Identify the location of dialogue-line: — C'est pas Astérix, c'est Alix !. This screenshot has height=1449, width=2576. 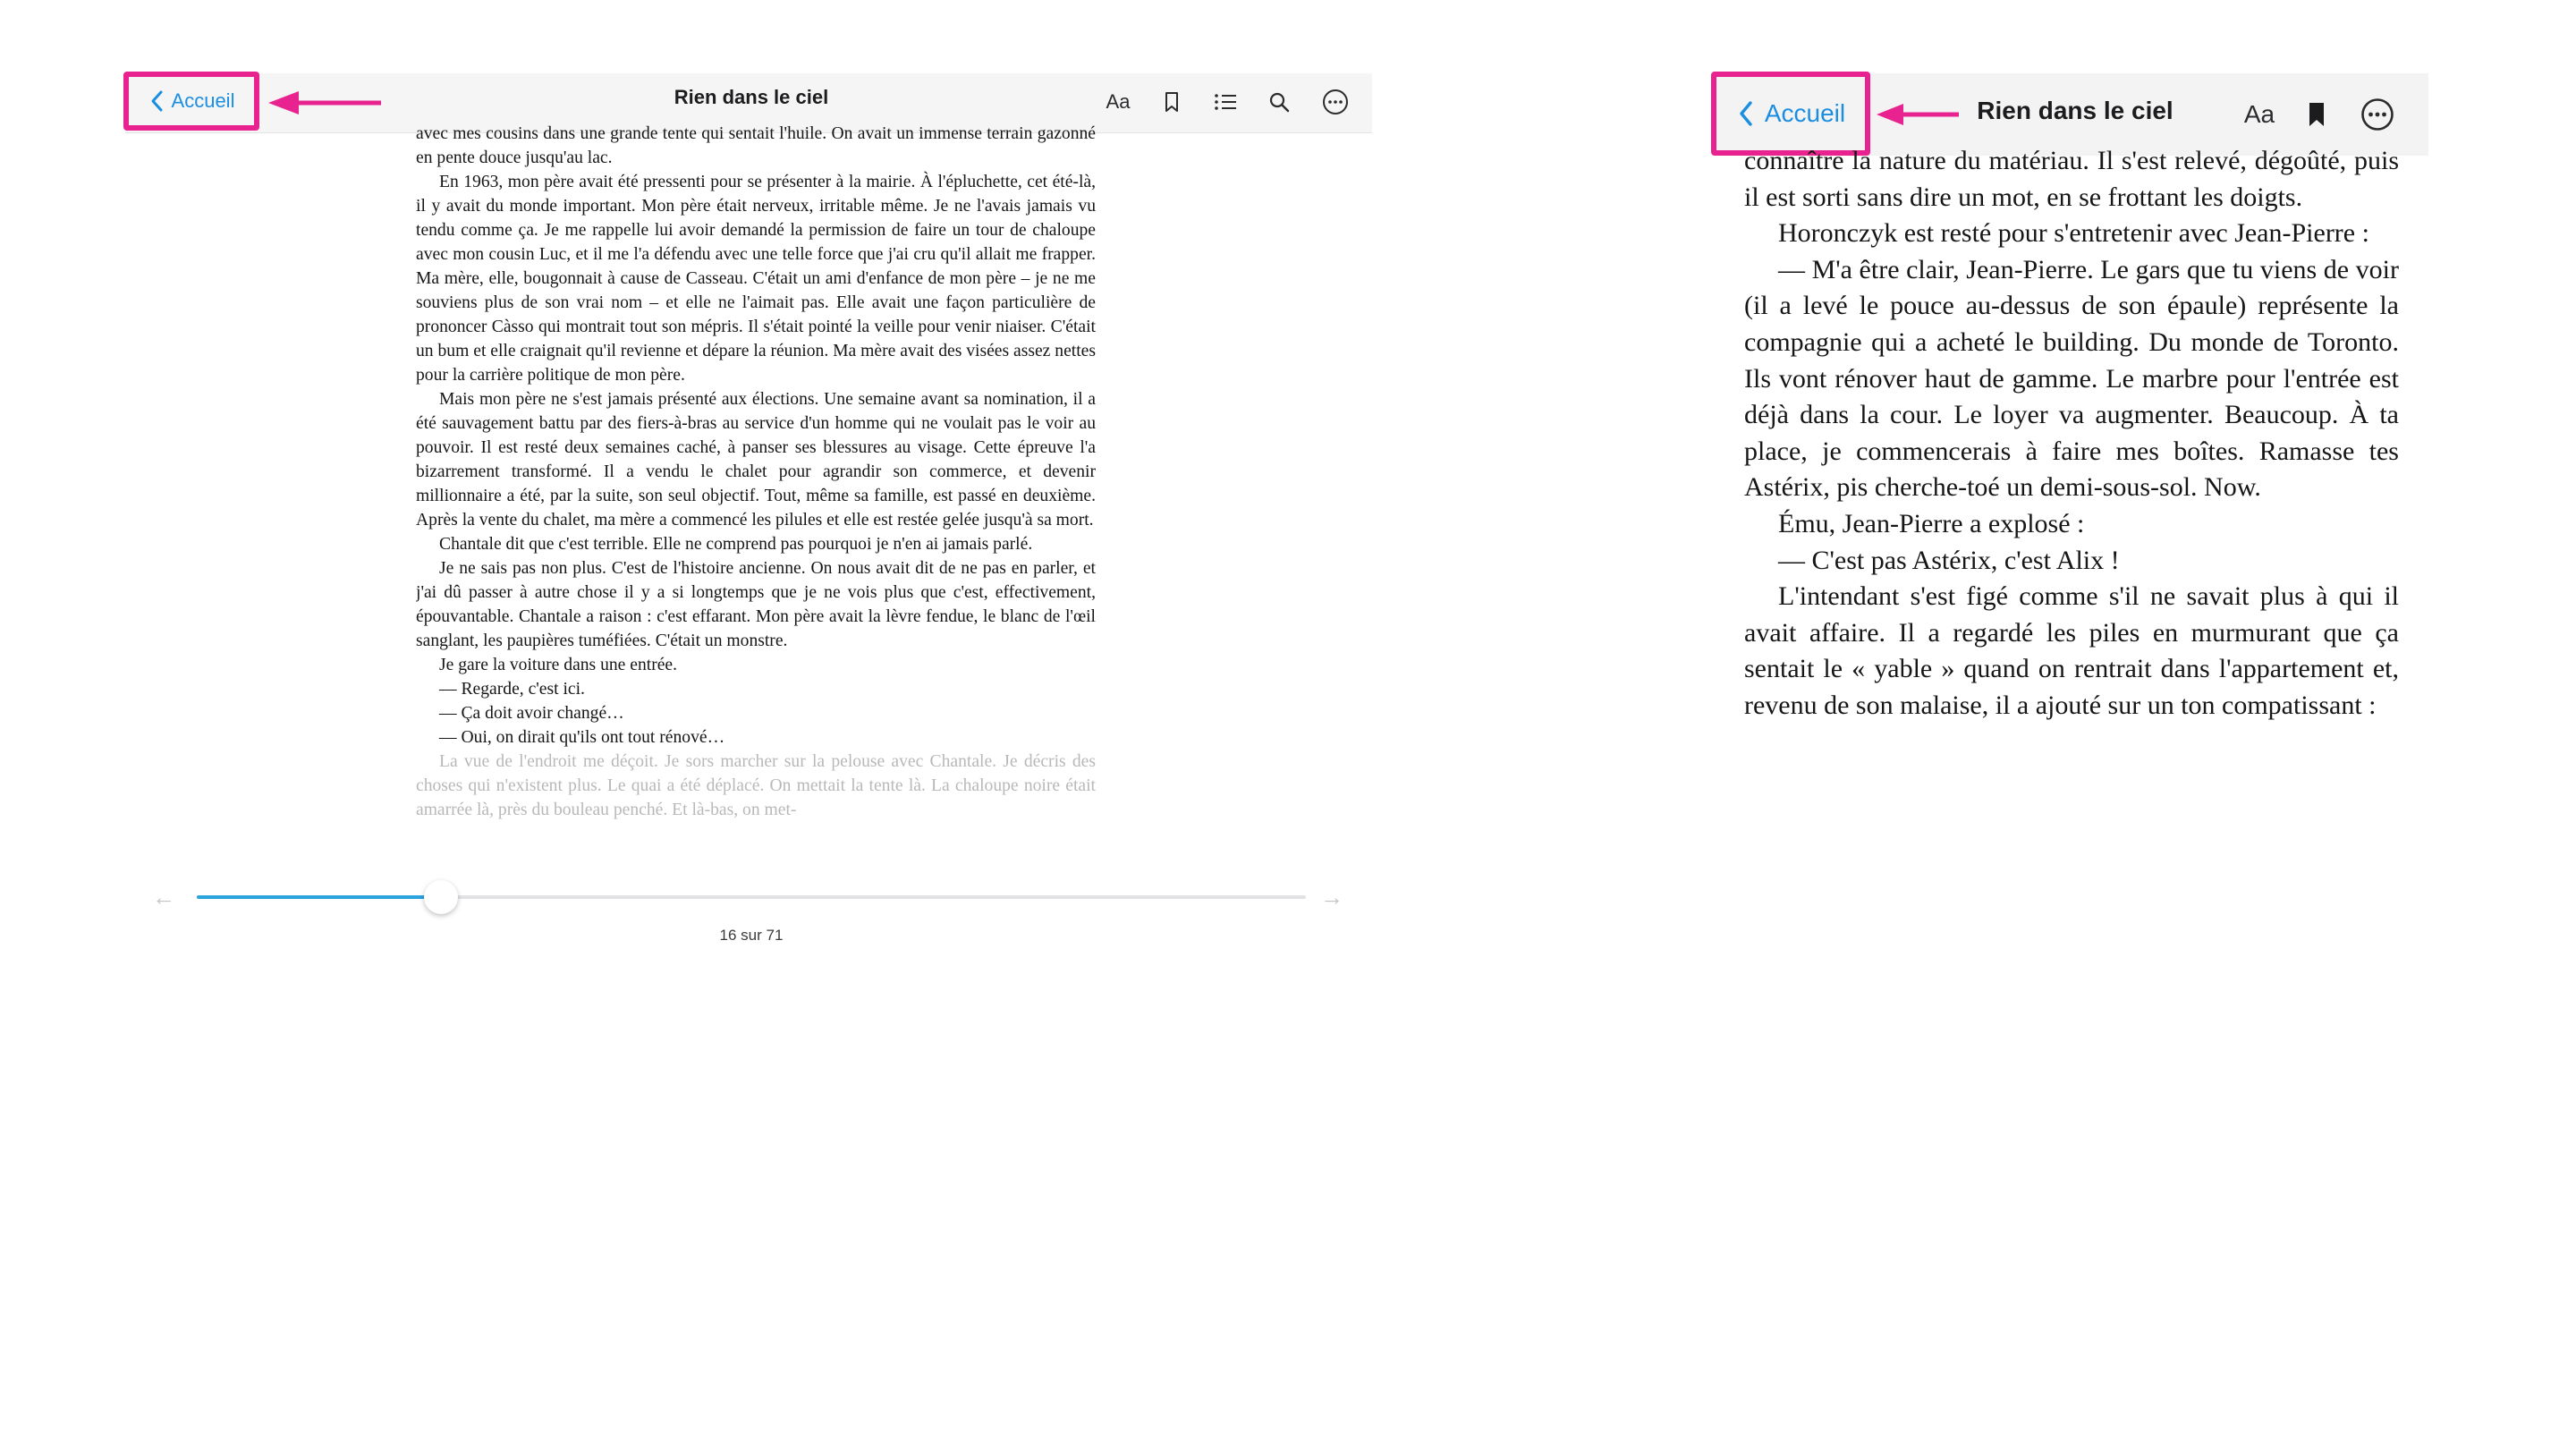
(1949, 560).